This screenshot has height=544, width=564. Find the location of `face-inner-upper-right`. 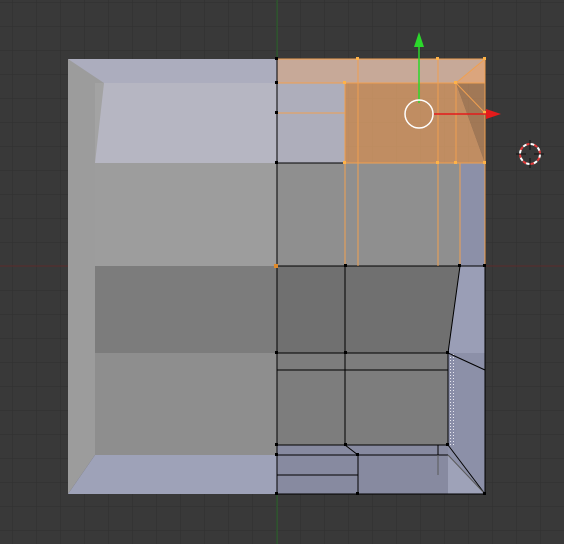

face-inner-upper-right is located at coordinates (368, 214).